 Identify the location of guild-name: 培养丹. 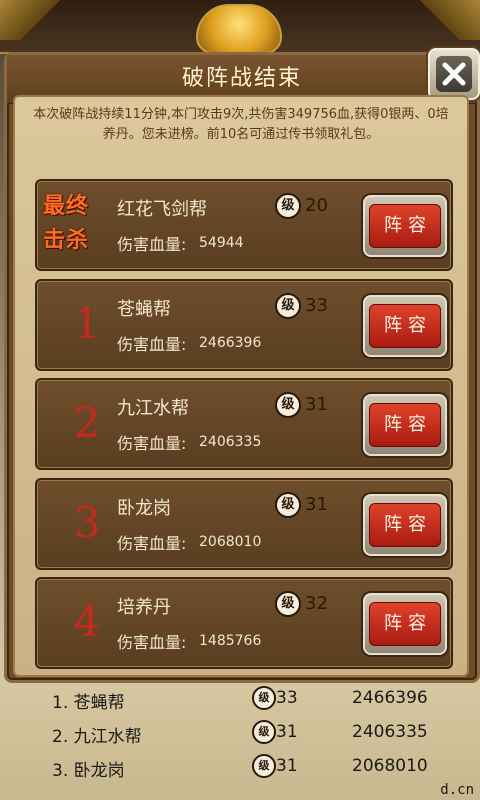
(144, 607).